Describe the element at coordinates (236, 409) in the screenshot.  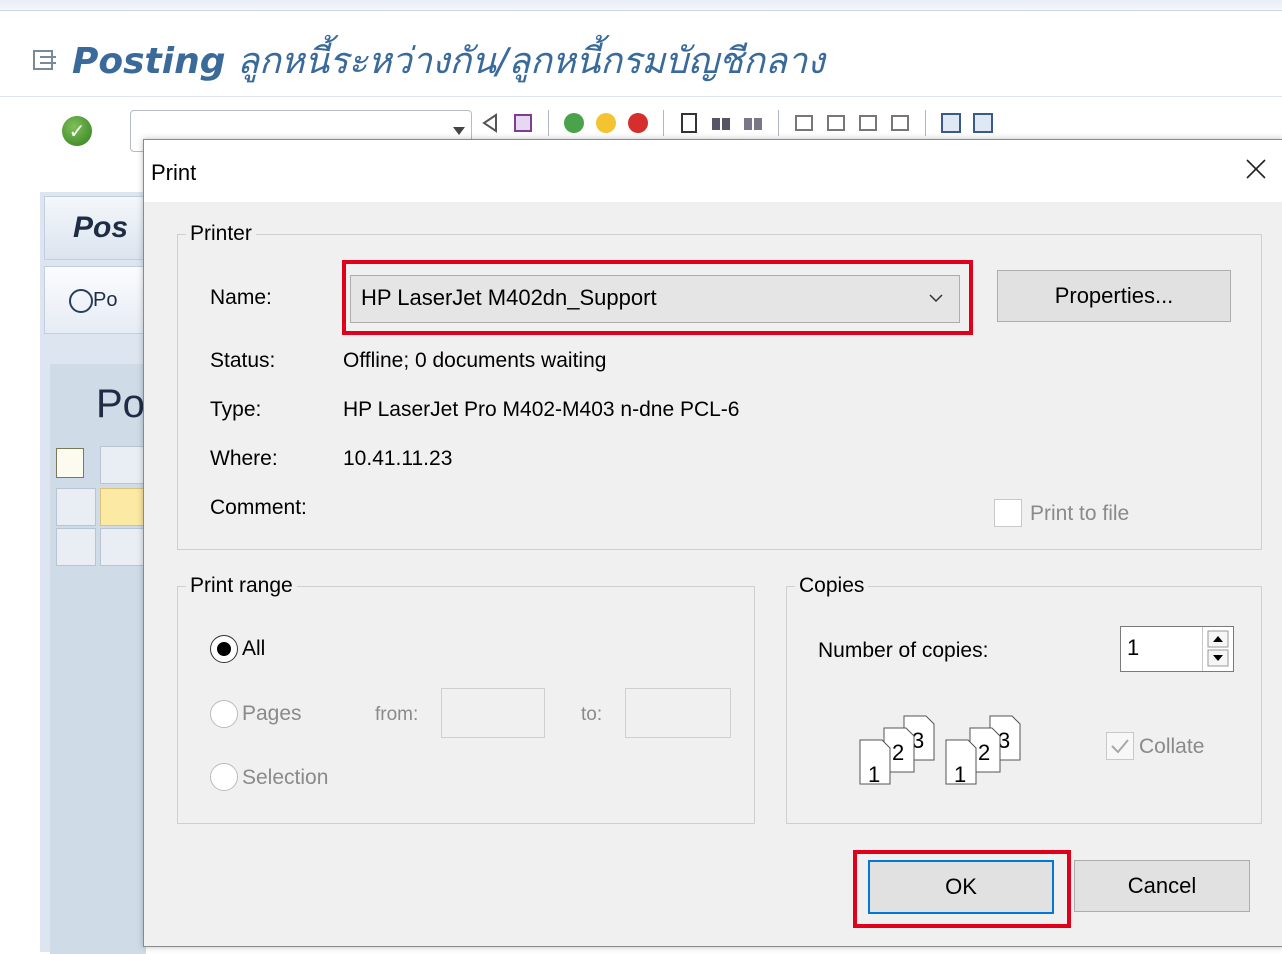
I see `type-label: Type:` at that location.